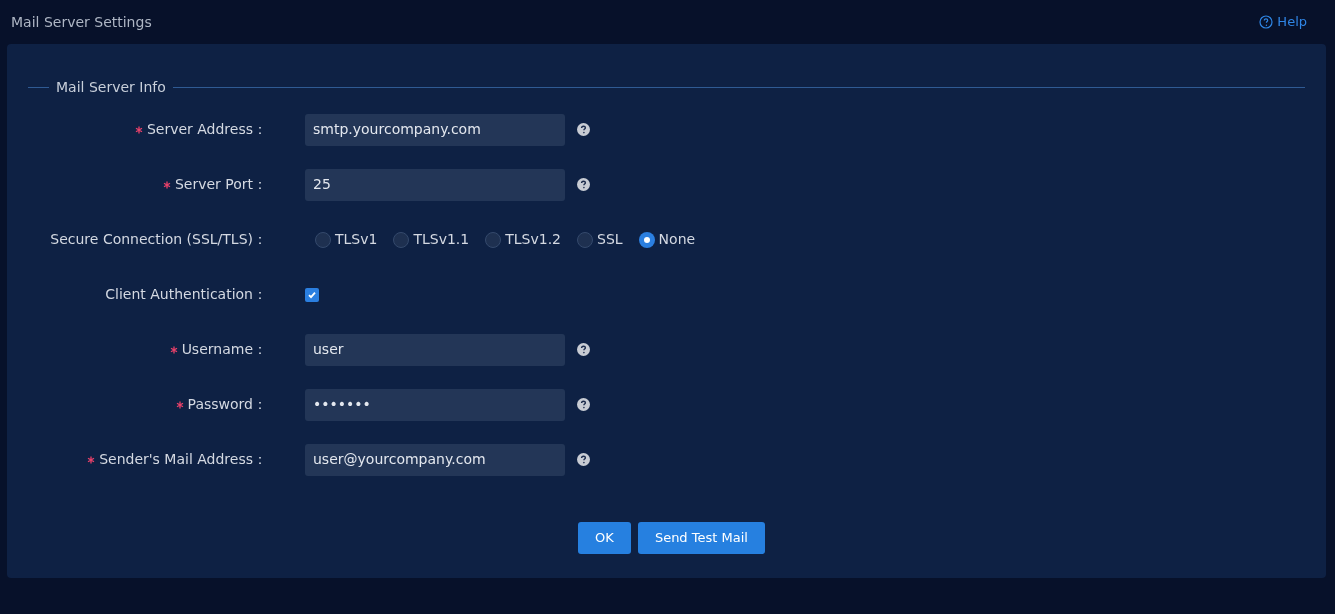 This screenshot has width=1335, height=614. I want to click on radio-label: SSL, so click(610, 239).